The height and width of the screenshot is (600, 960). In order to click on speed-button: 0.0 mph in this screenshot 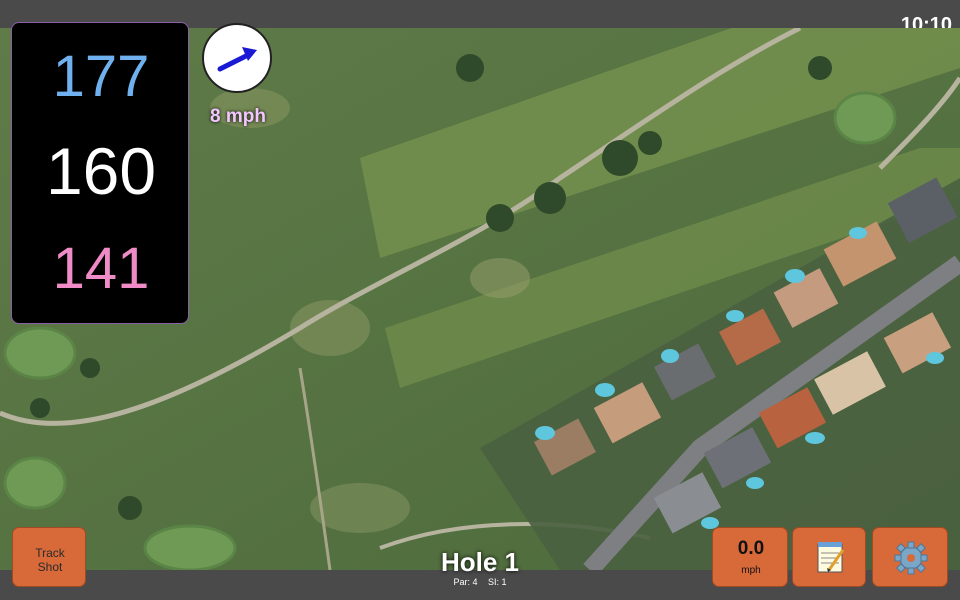, I will do `click(750, 557)`.